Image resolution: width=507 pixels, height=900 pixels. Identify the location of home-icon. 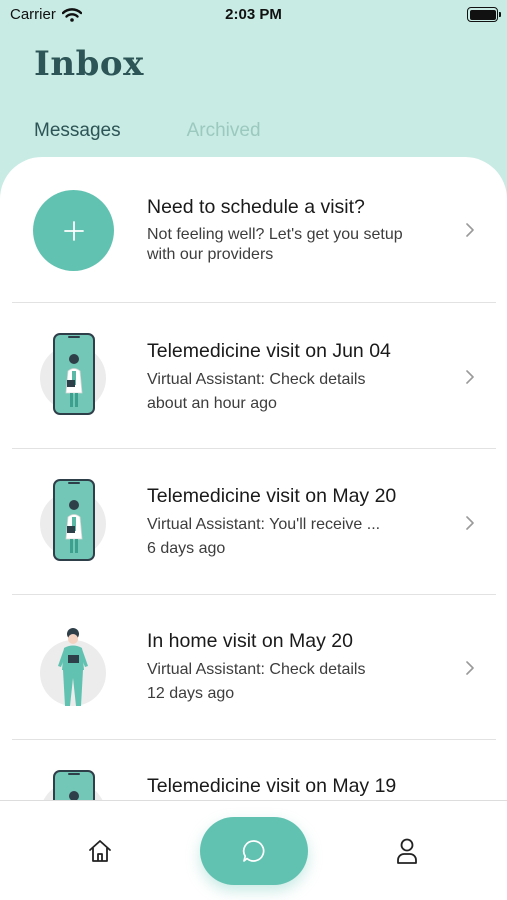
(100, 851).